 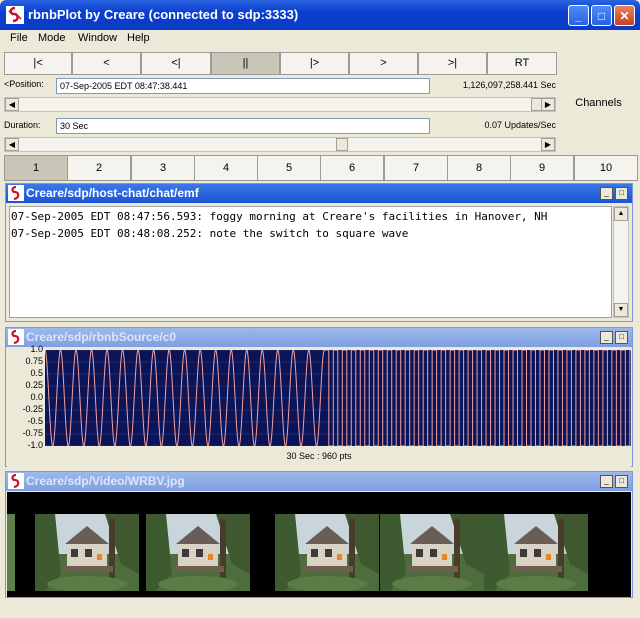 I want to click on duration-field: 30 Sec, so click(x=243, y=126).